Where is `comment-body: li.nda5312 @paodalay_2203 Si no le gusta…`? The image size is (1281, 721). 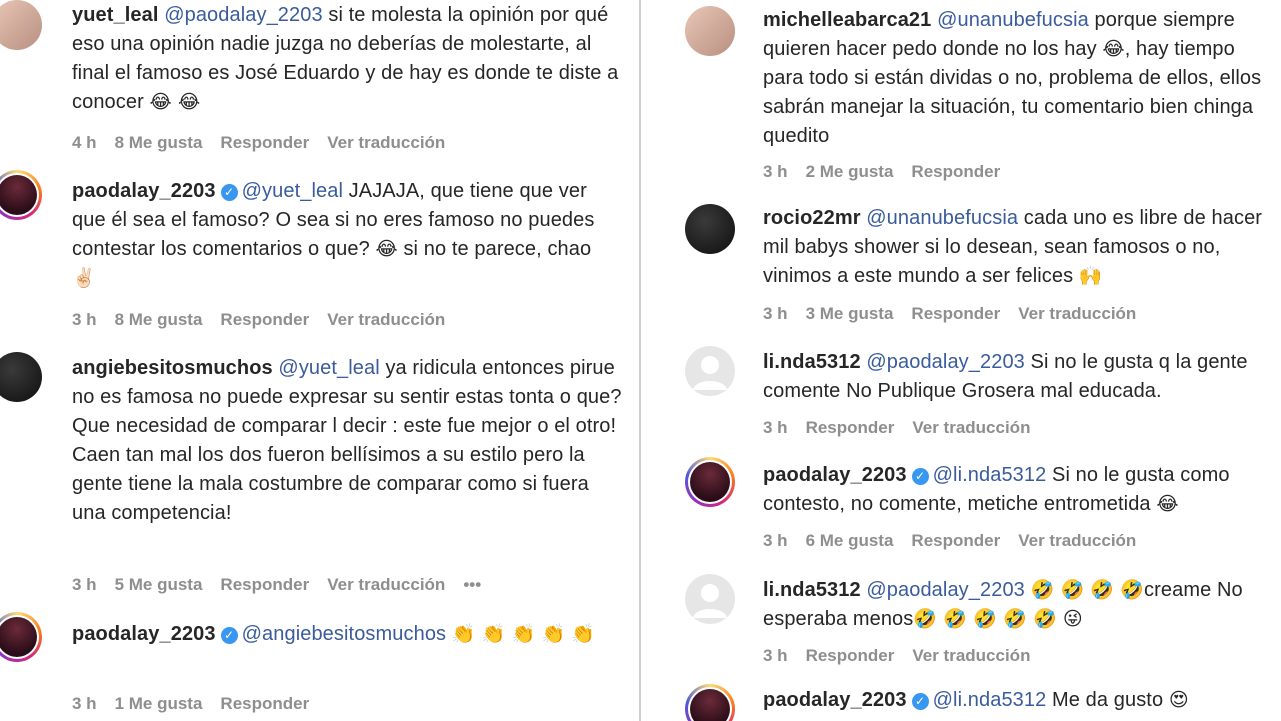 comment-body: li.nda5312 @paodalay_2203 Si no le gusta… is located at coordinates (1018, 377).